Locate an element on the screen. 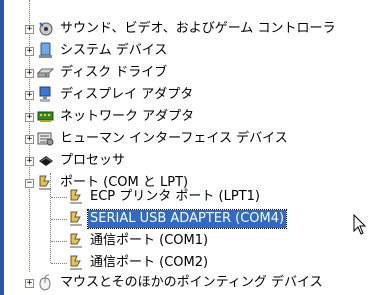 This screenshot has width=374, height=295. tree-item-display-adapters: + ディスプレイ アダプタ is located at coordinates (187, 95).